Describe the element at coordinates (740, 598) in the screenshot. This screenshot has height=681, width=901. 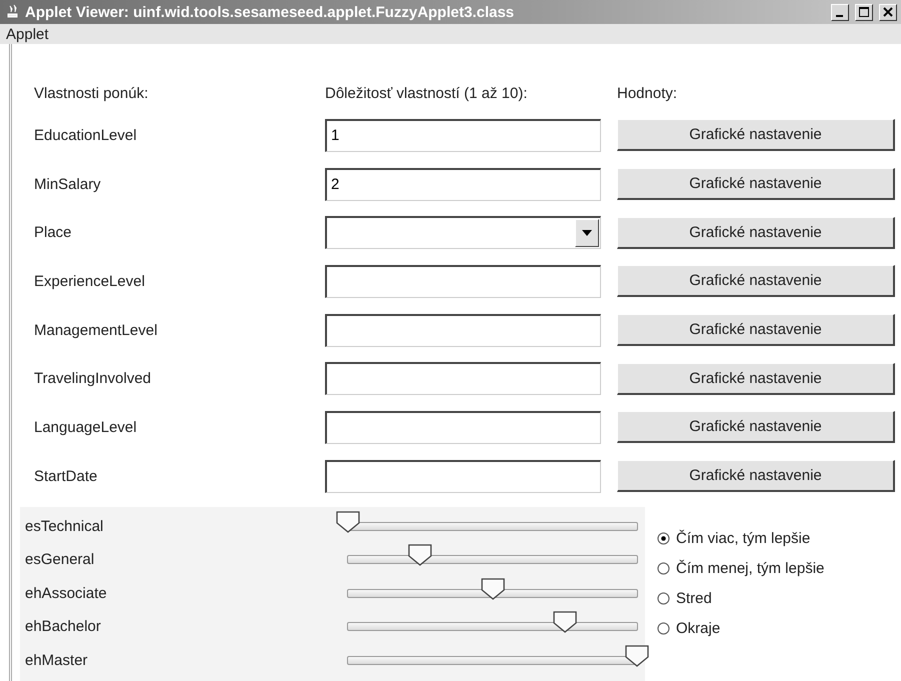
I see `radio-option: Stred` at that location.